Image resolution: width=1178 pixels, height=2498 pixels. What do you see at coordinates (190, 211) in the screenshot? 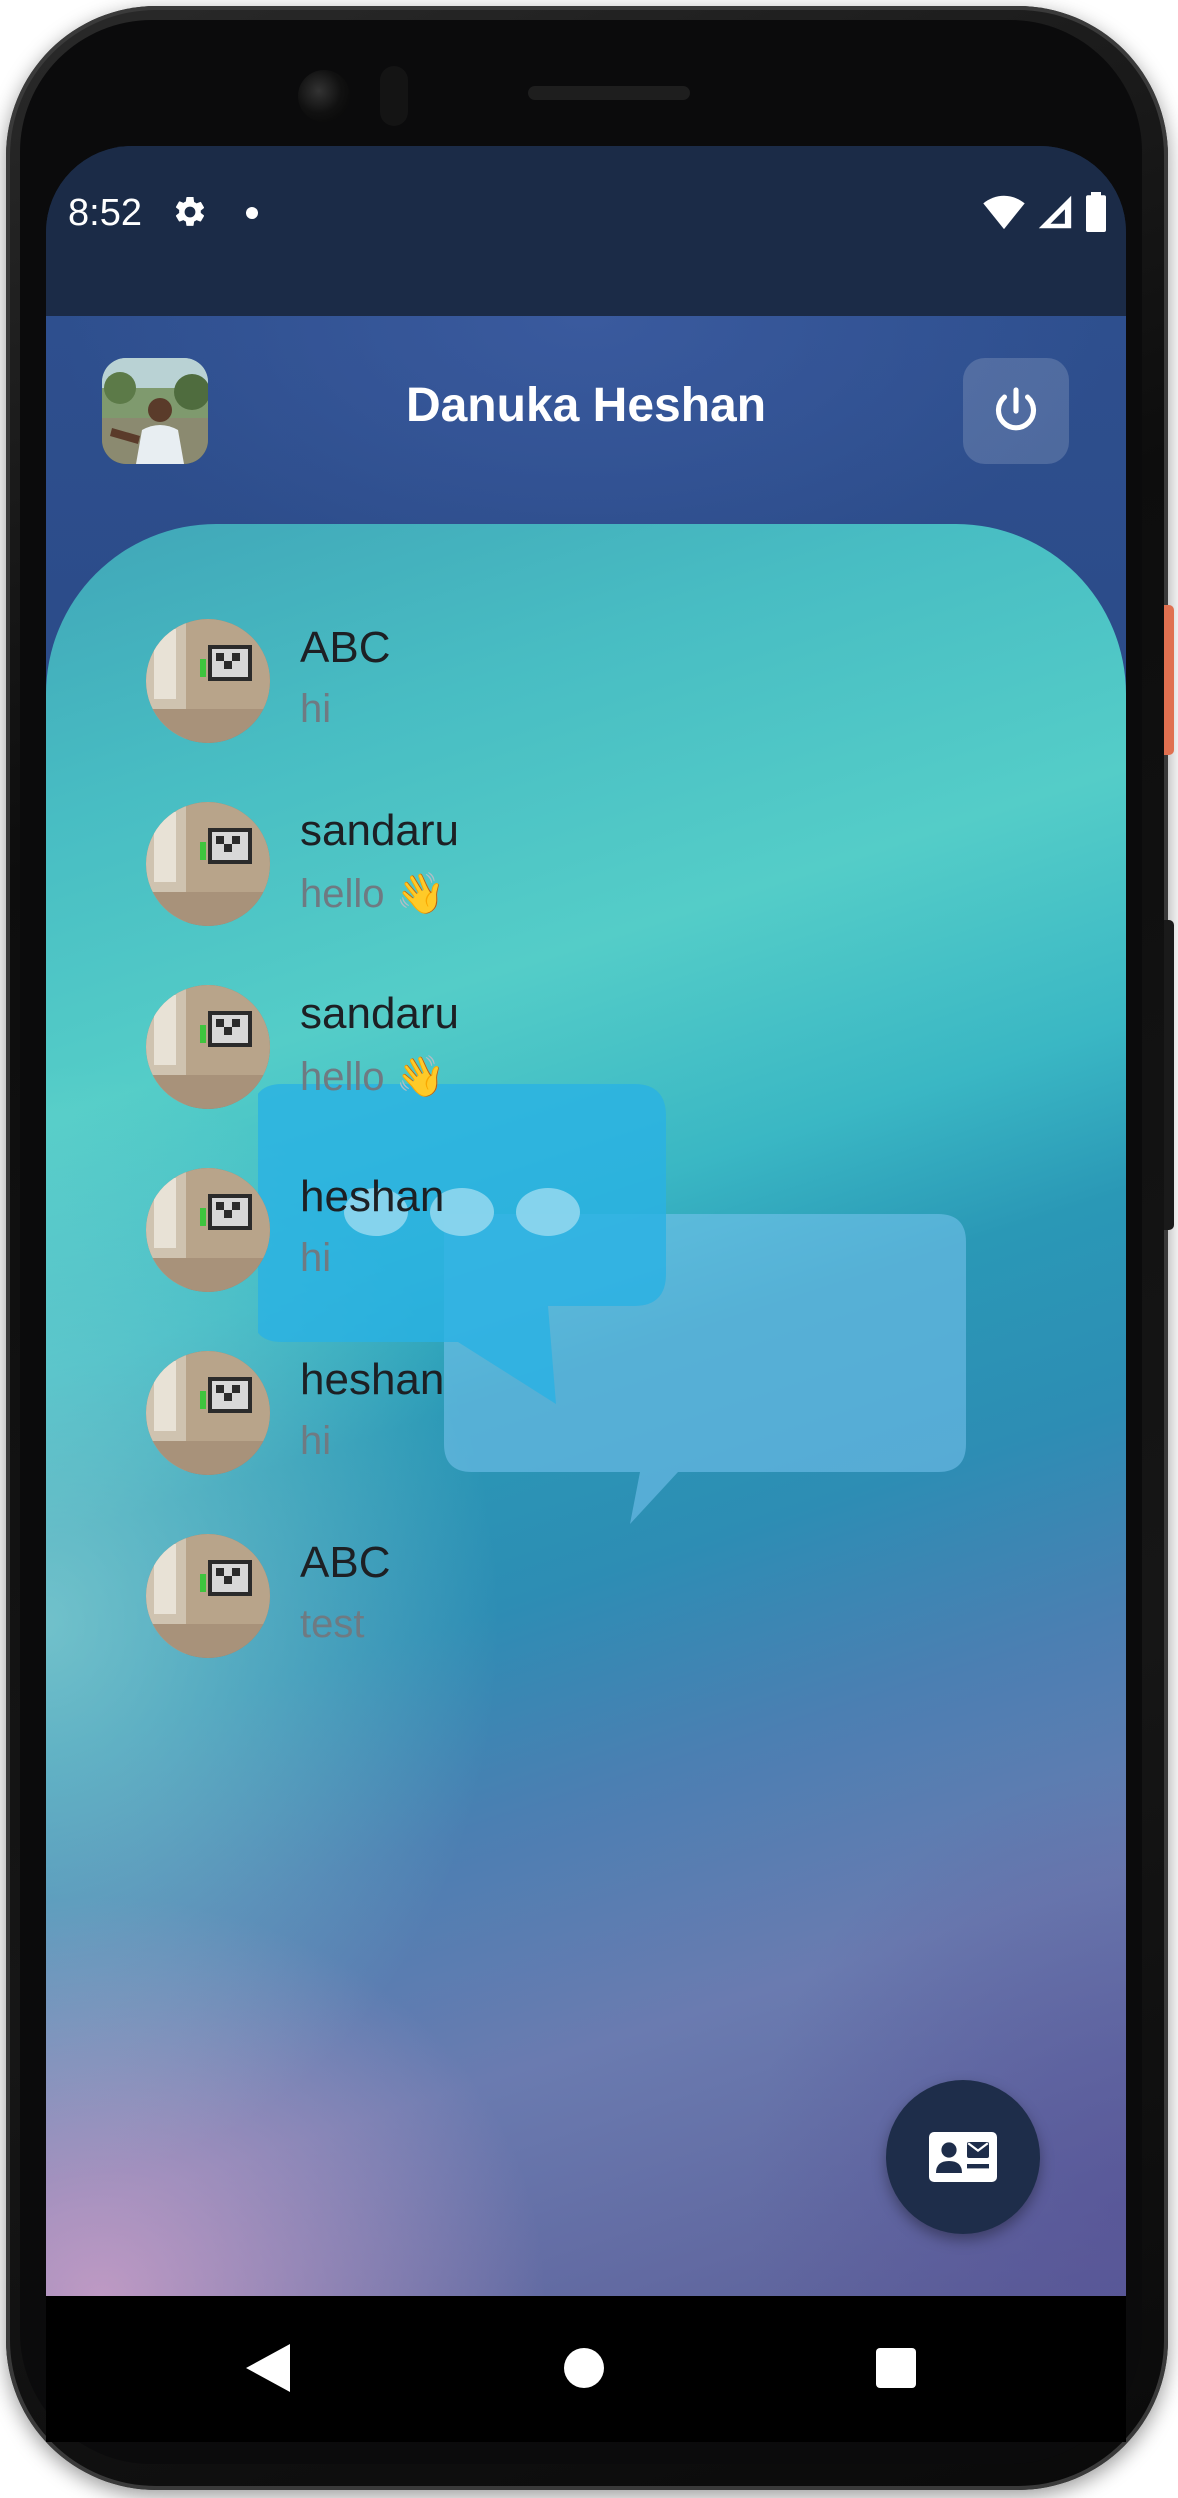
I see `gear-icon` at bounding box center [190, 211].